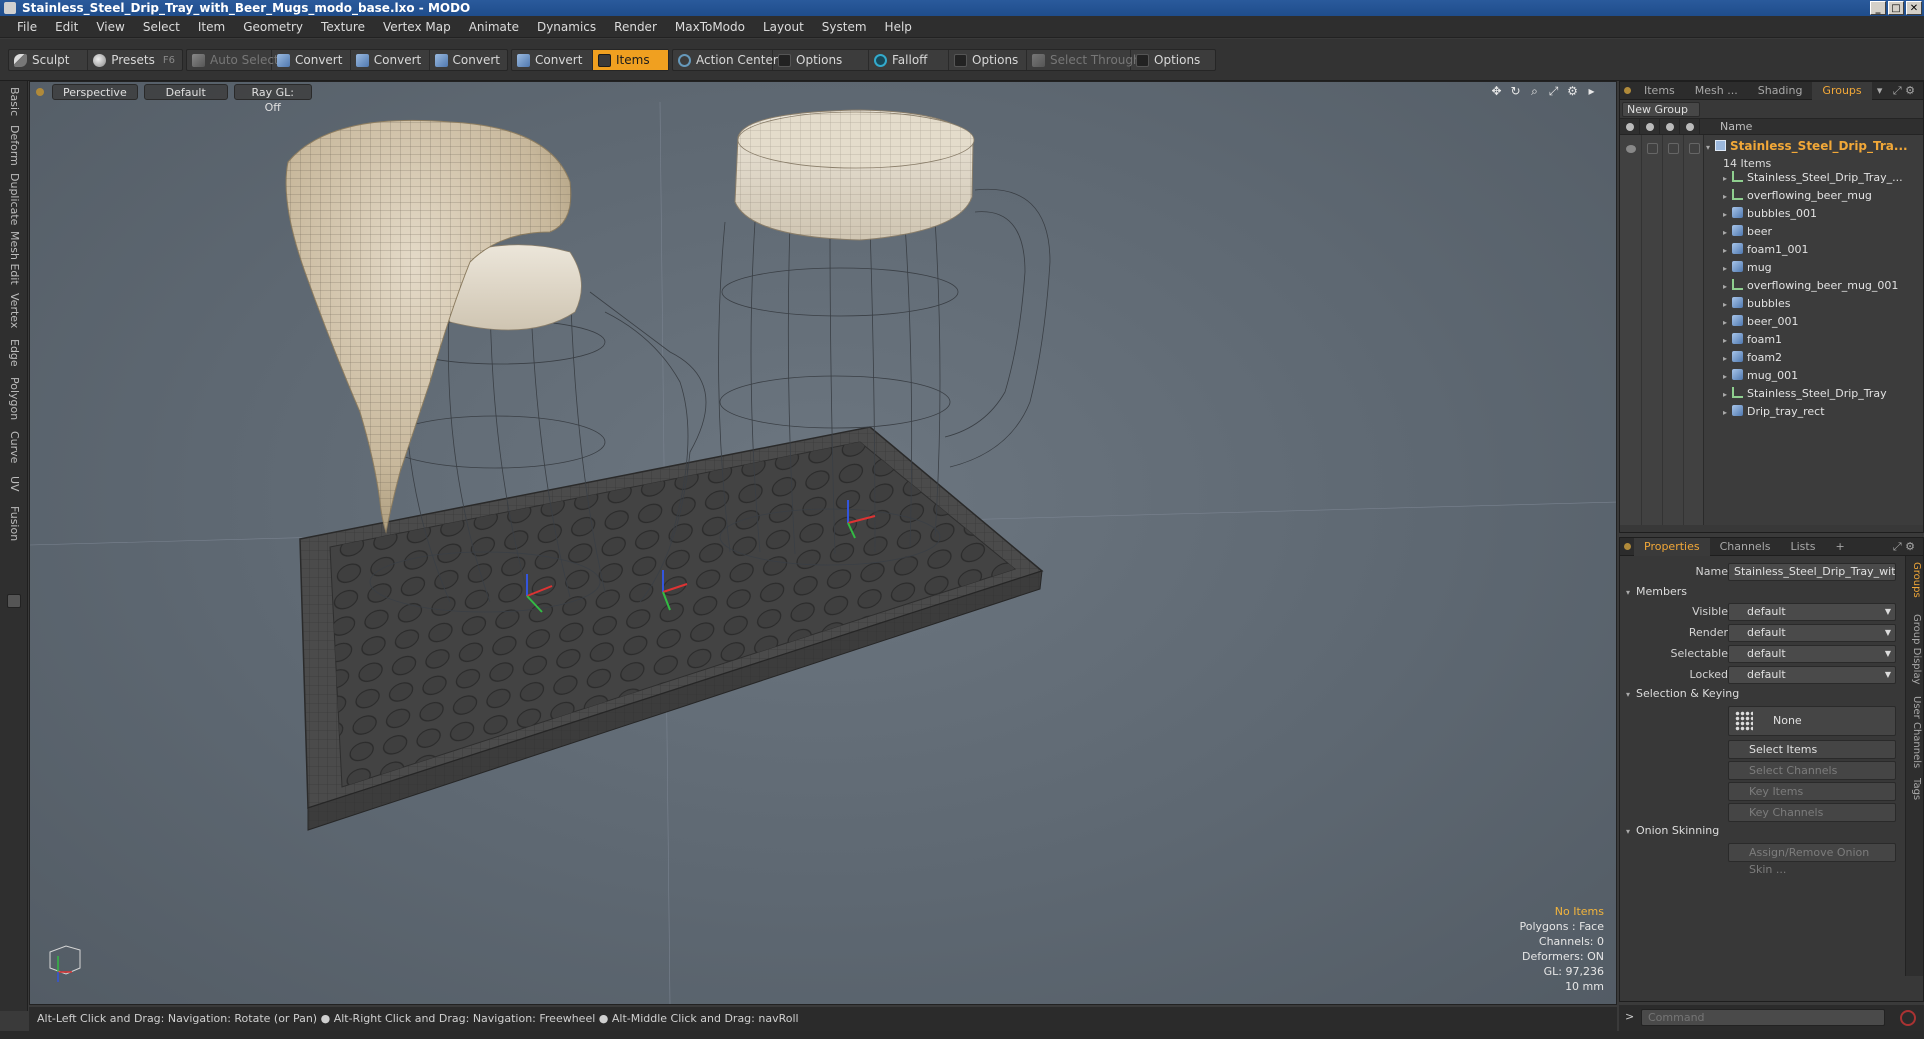  What do you see at coordinates (49, 60) in the screenshot?
I see `sculpt-button: Sculpt` at bounding box center [49, 60].